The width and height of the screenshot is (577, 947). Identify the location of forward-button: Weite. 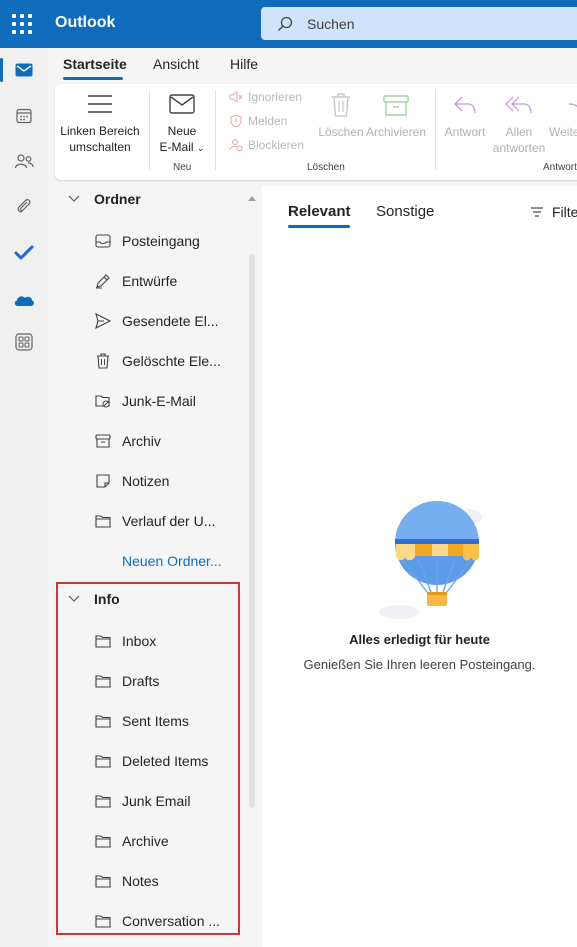
(563, 116).